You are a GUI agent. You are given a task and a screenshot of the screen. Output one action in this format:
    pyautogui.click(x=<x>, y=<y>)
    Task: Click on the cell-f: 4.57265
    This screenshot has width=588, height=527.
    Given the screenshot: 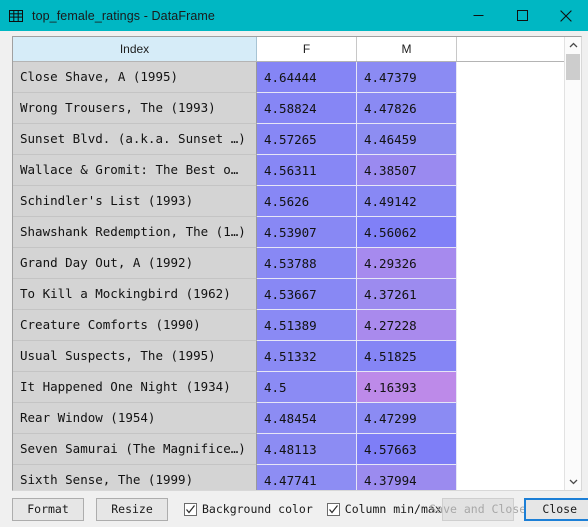 What is the action you would take?
    pyautogui.click(x=307, y=139)
    